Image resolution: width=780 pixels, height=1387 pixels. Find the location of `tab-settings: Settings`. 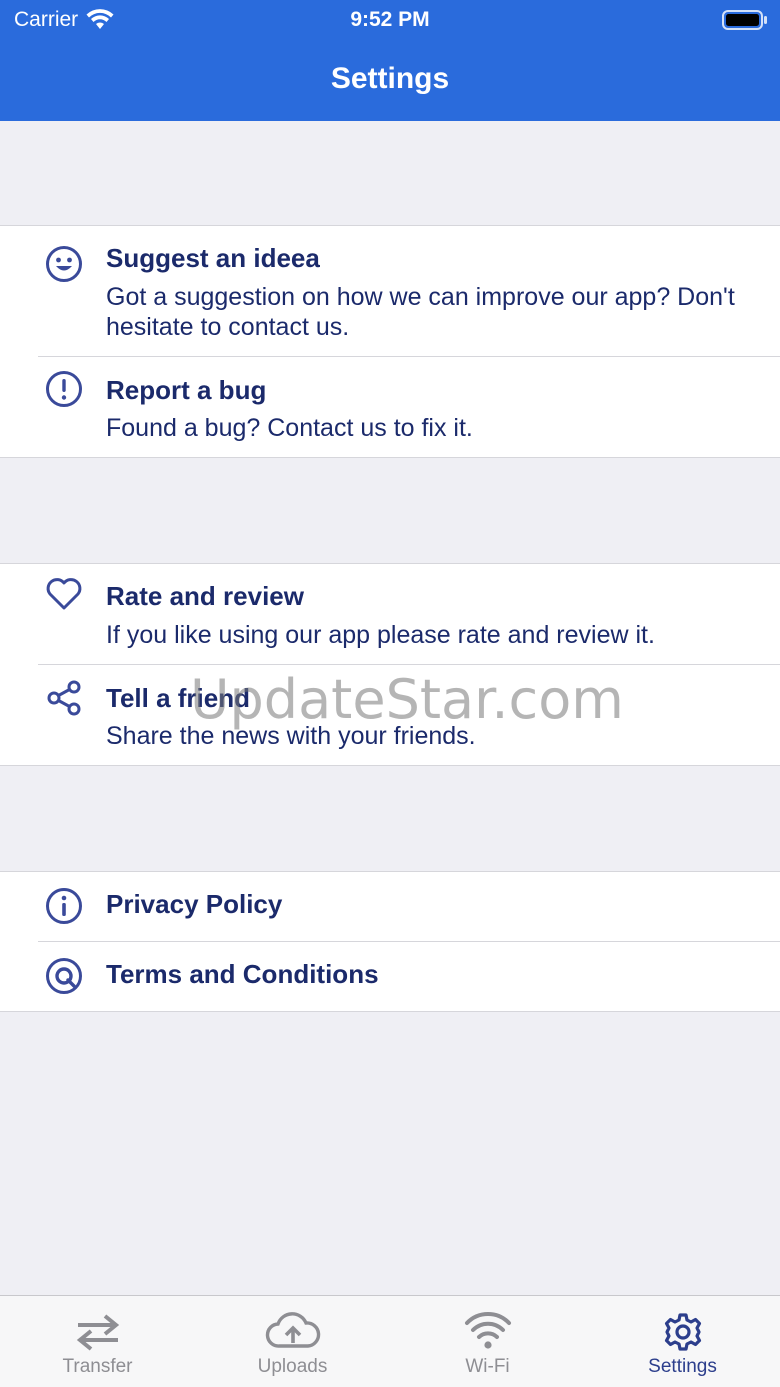

tab-settings: Settings is located at coordinates (682, 1341).